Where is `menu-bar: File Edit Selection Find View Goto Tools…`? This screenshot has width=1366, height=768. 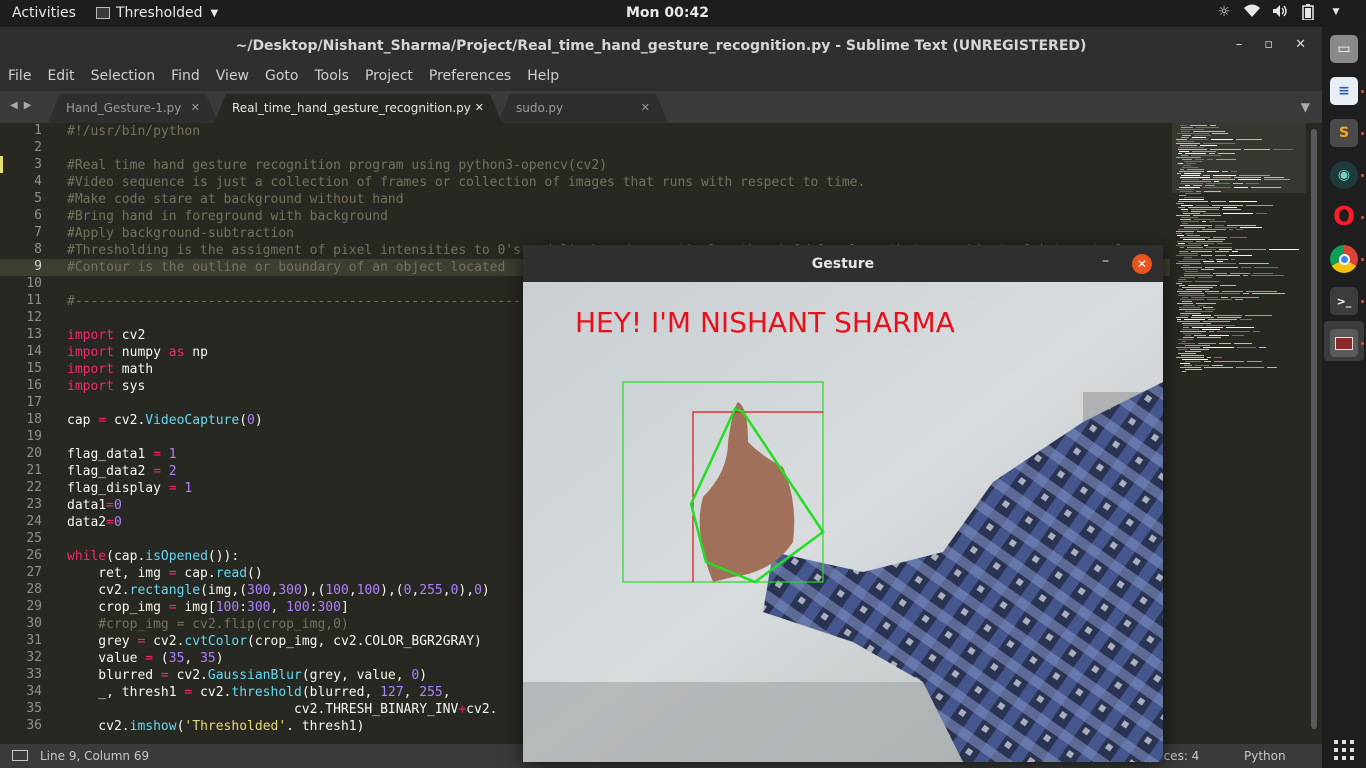 menu-bar: File Edit Selection Find View Goto Tools… is located at coordinates (661, 77).